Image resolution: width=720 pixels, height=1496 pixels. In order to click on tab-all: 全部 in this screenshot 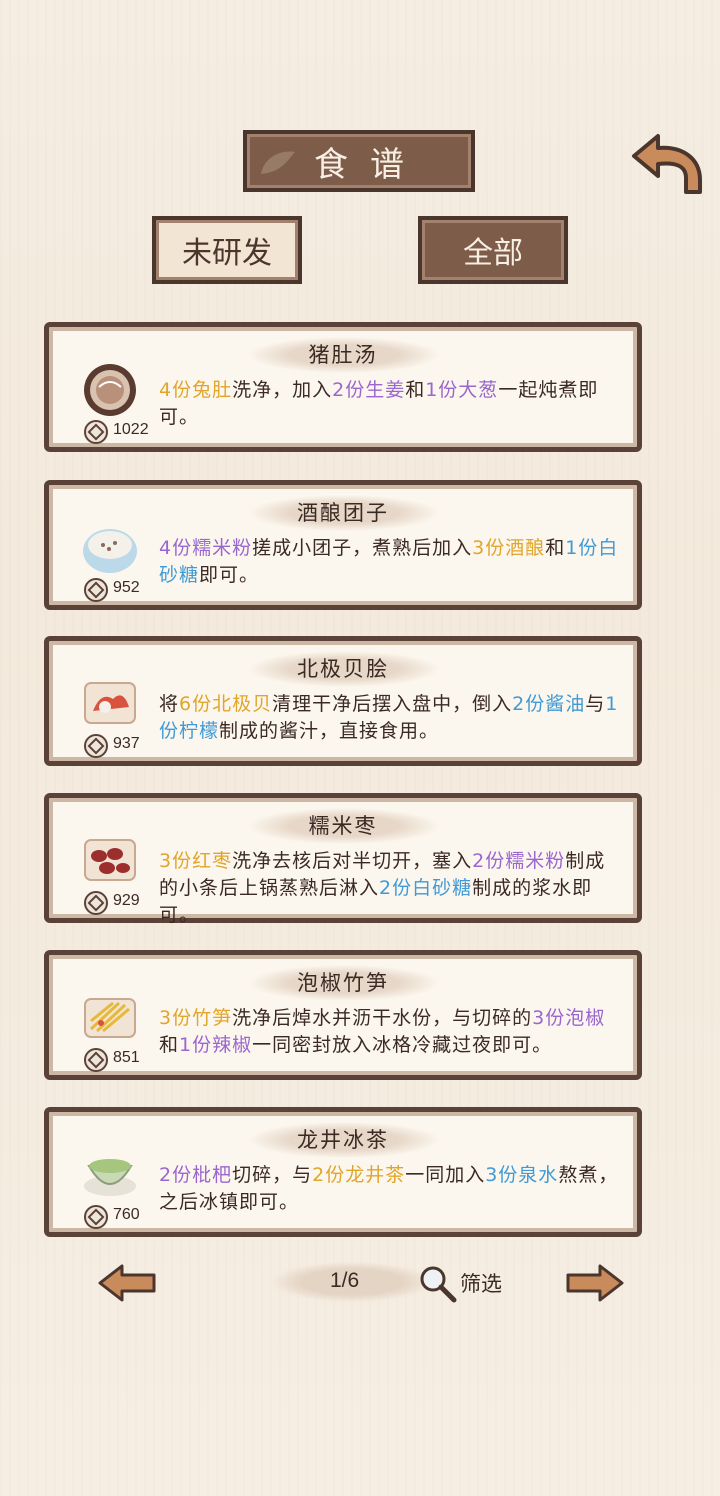, I will do `click(493, 250)`.